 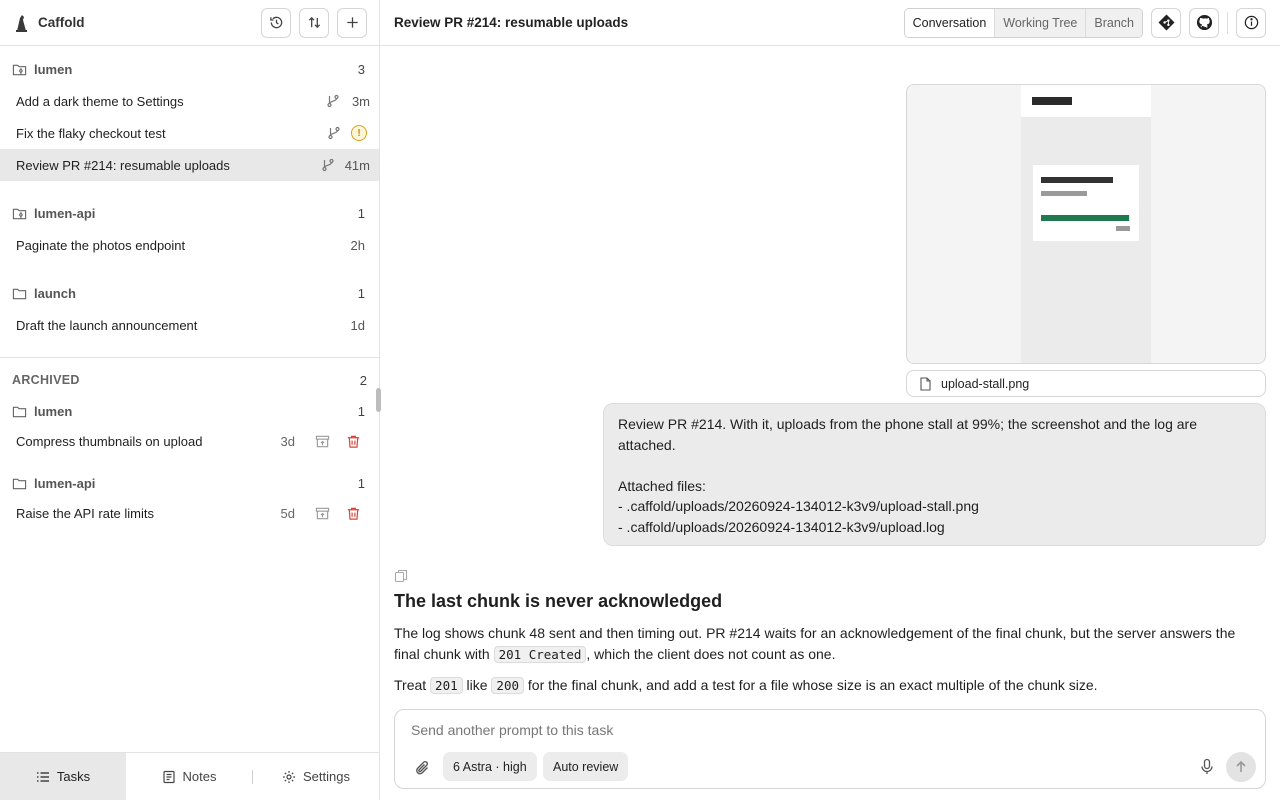 What do you see at coordinates (1086, 383) in the screenshot?
I see `attachment-file-chip: upload-stall.png` at bounding box center [1086, 383].